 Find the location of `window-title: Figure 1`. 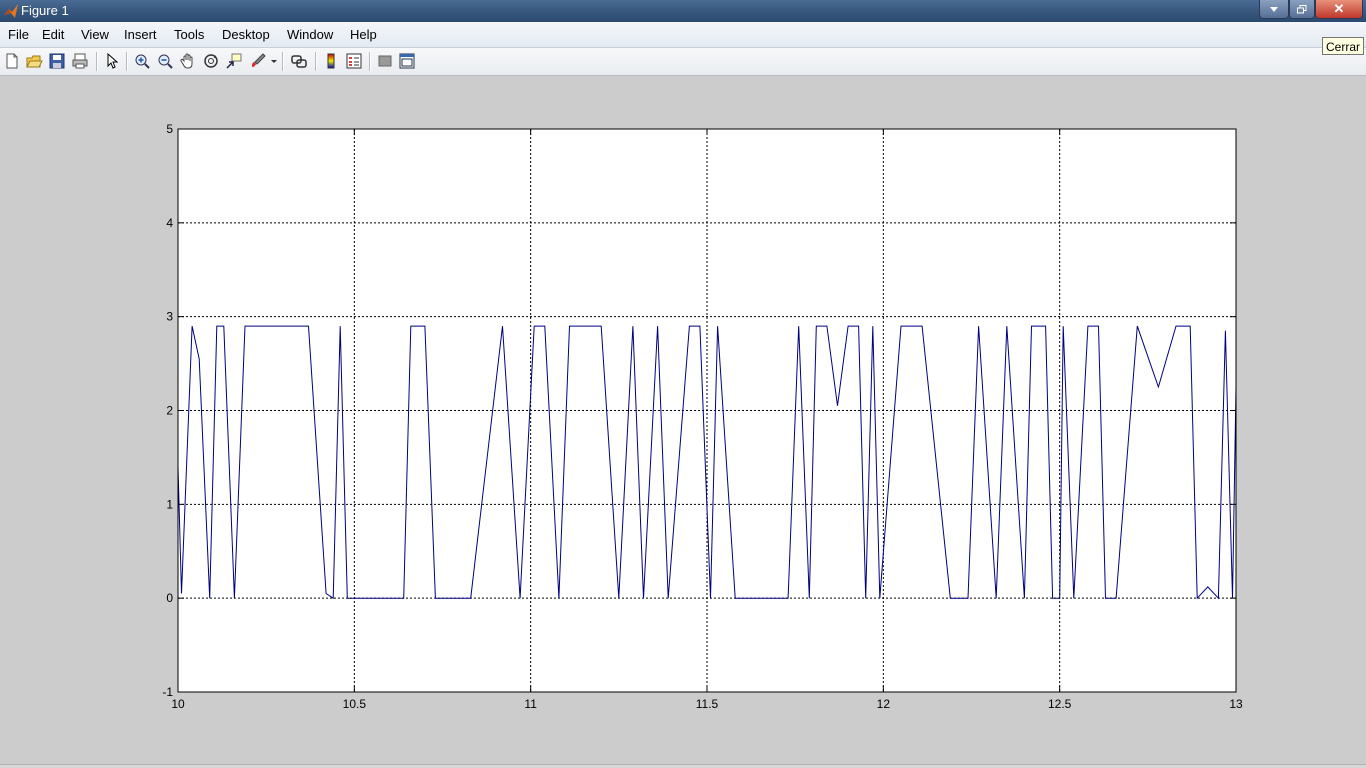

window-title: Figure 1 is located at coordinates (45, 10).